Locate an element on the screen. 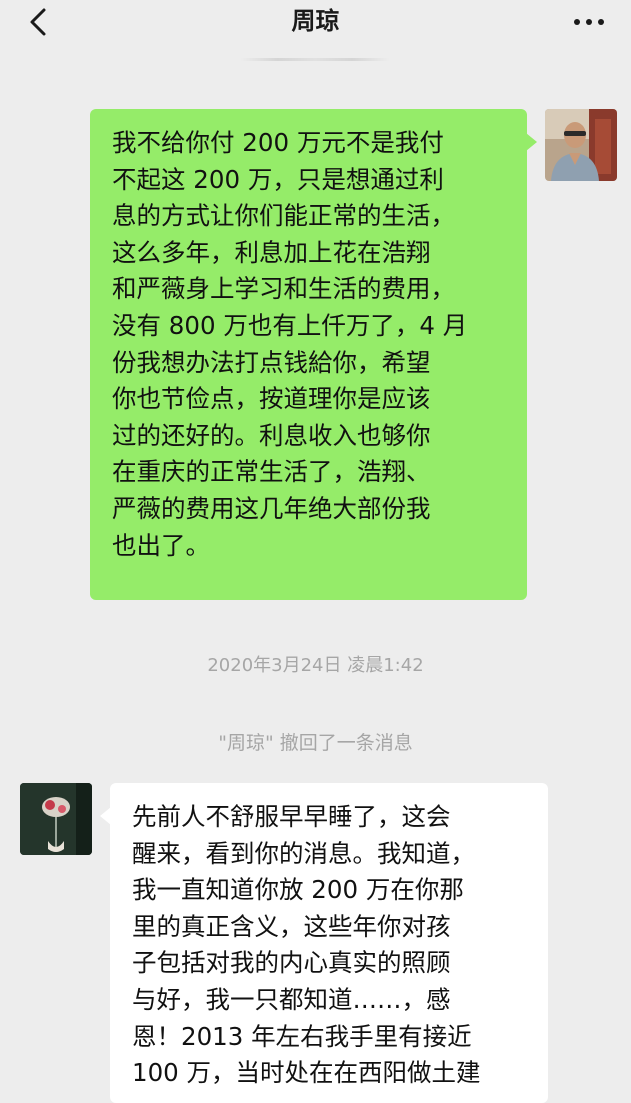 The image size is (631, 1103). message-line: 100 万，当时处在在西阳做土建 is located at coordinates (306, 1073).